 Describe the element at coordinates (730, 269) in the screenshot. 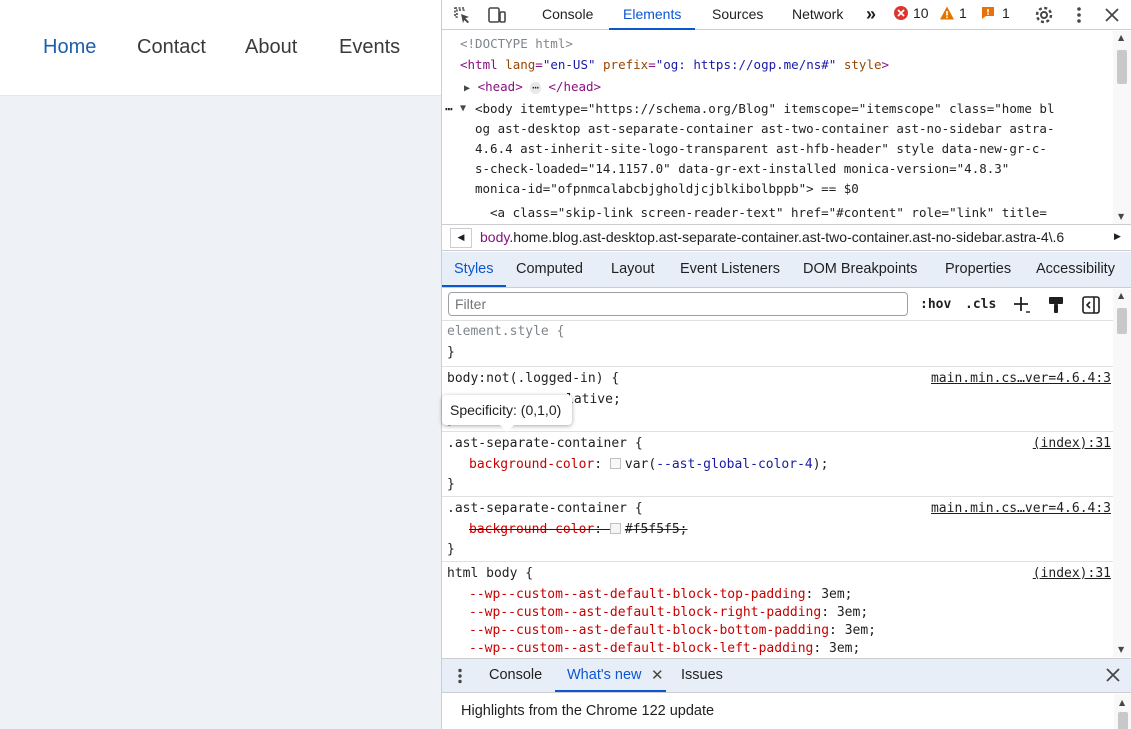

I see `tab-event-listeners: Event Listeners` at that location.